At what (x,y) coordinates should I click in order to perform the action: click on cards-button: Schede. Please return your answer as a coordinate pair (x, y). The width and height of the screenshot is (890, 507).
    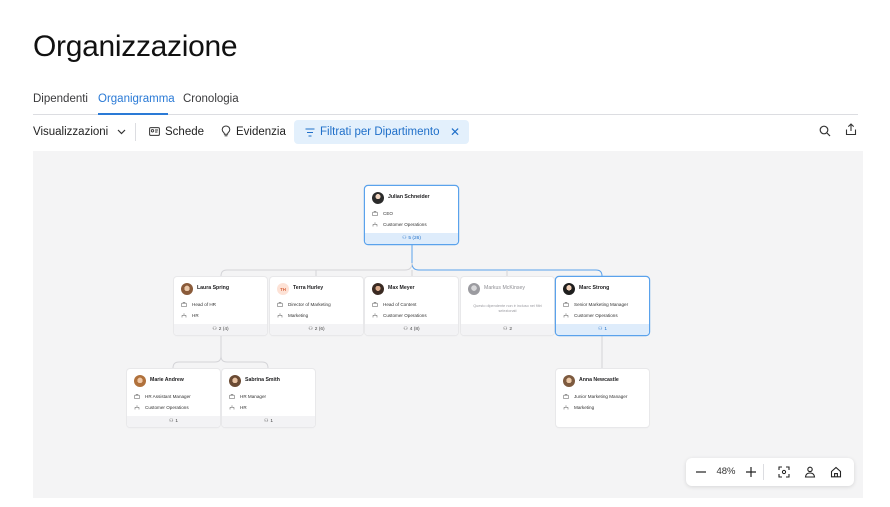
    Looking at the image, I should click on (176, 132).